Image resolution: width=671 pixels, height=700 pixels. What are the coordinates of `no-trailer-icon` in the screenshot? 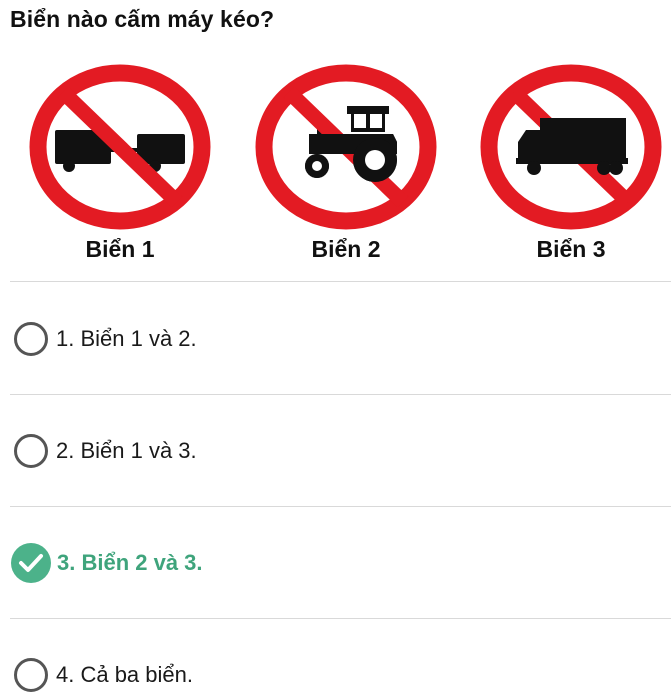 It's located at (120, 147).